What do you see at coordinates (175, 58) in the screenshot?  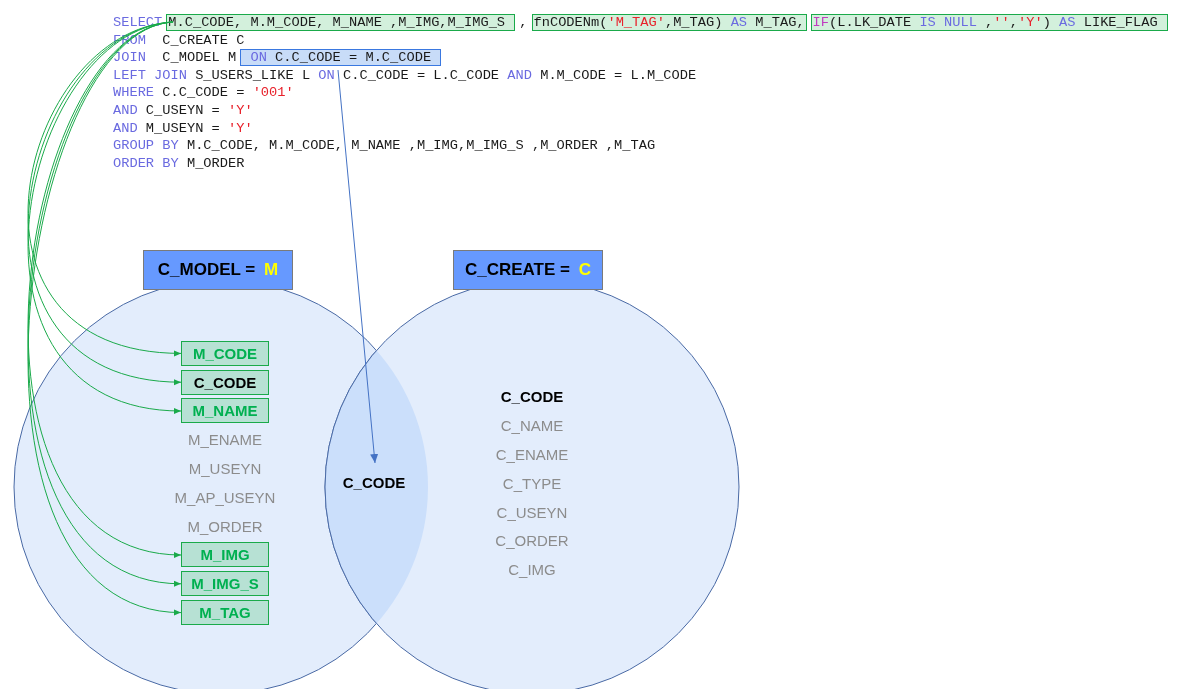 I see `code-text: JOIN C_MODEL M` at bounding box center [175, 58].